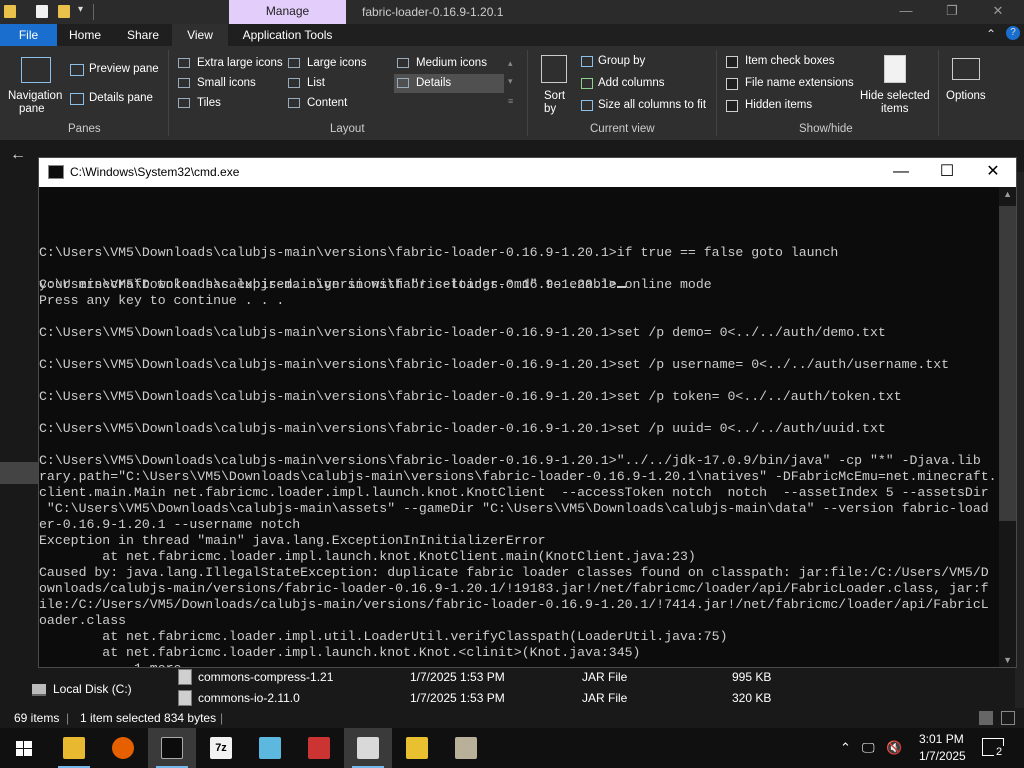 This screenshot has height=768, width=1024. What do you see at coordinates (732, 84) in the screenshot?
I see `file-extensions-checkbox` at bounding box center [732, 84].